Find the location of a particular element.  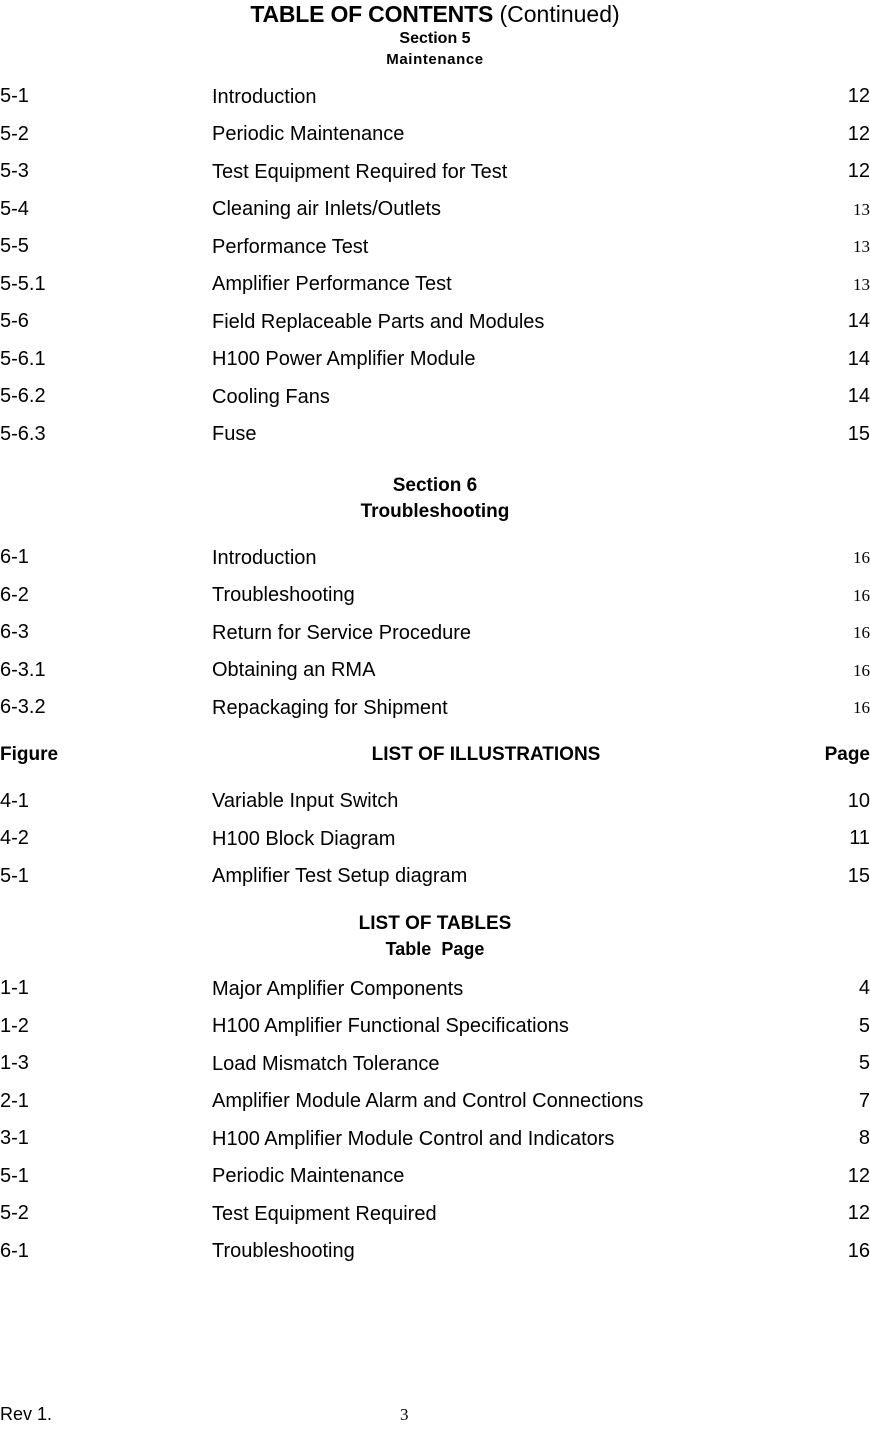

tables-heading: LIST OF TABLES is located at coordinates (435, 923).